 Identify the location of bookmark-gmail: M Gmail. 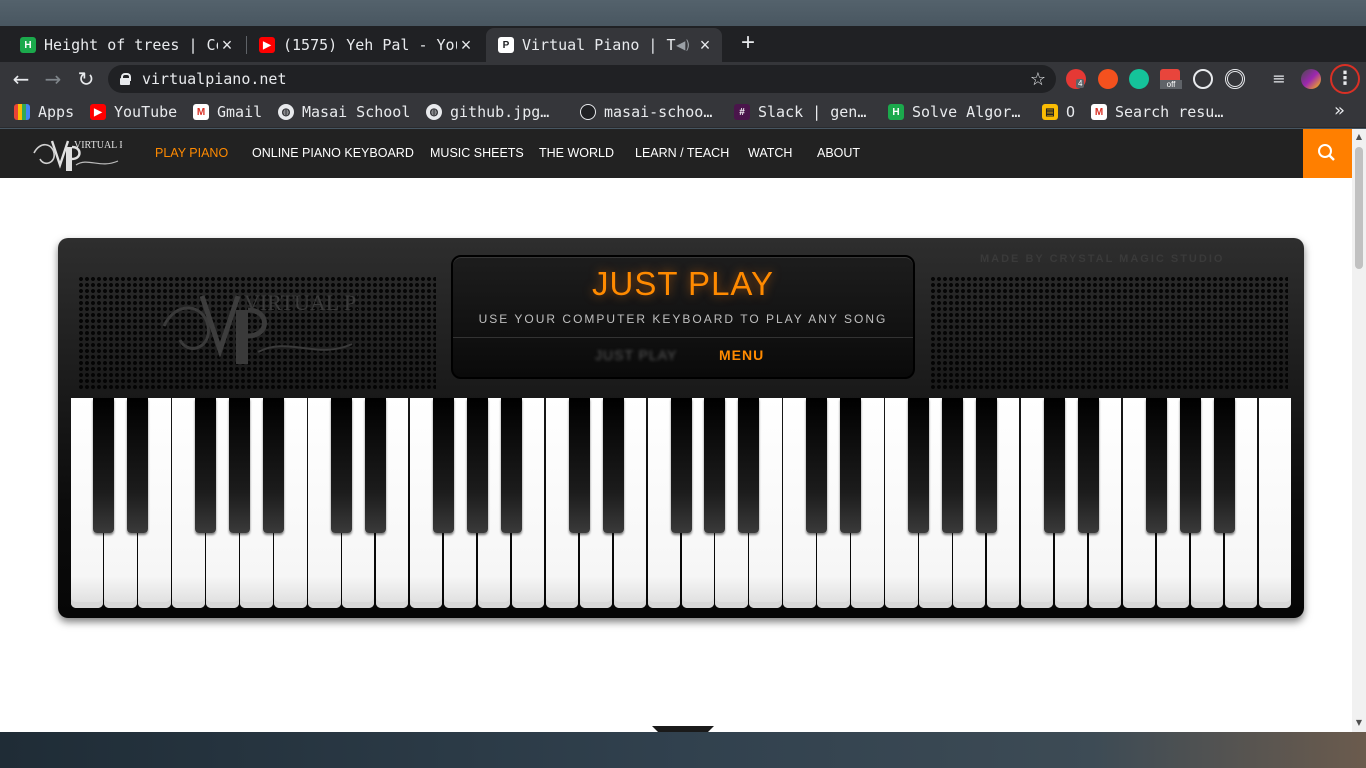
(227, 112).